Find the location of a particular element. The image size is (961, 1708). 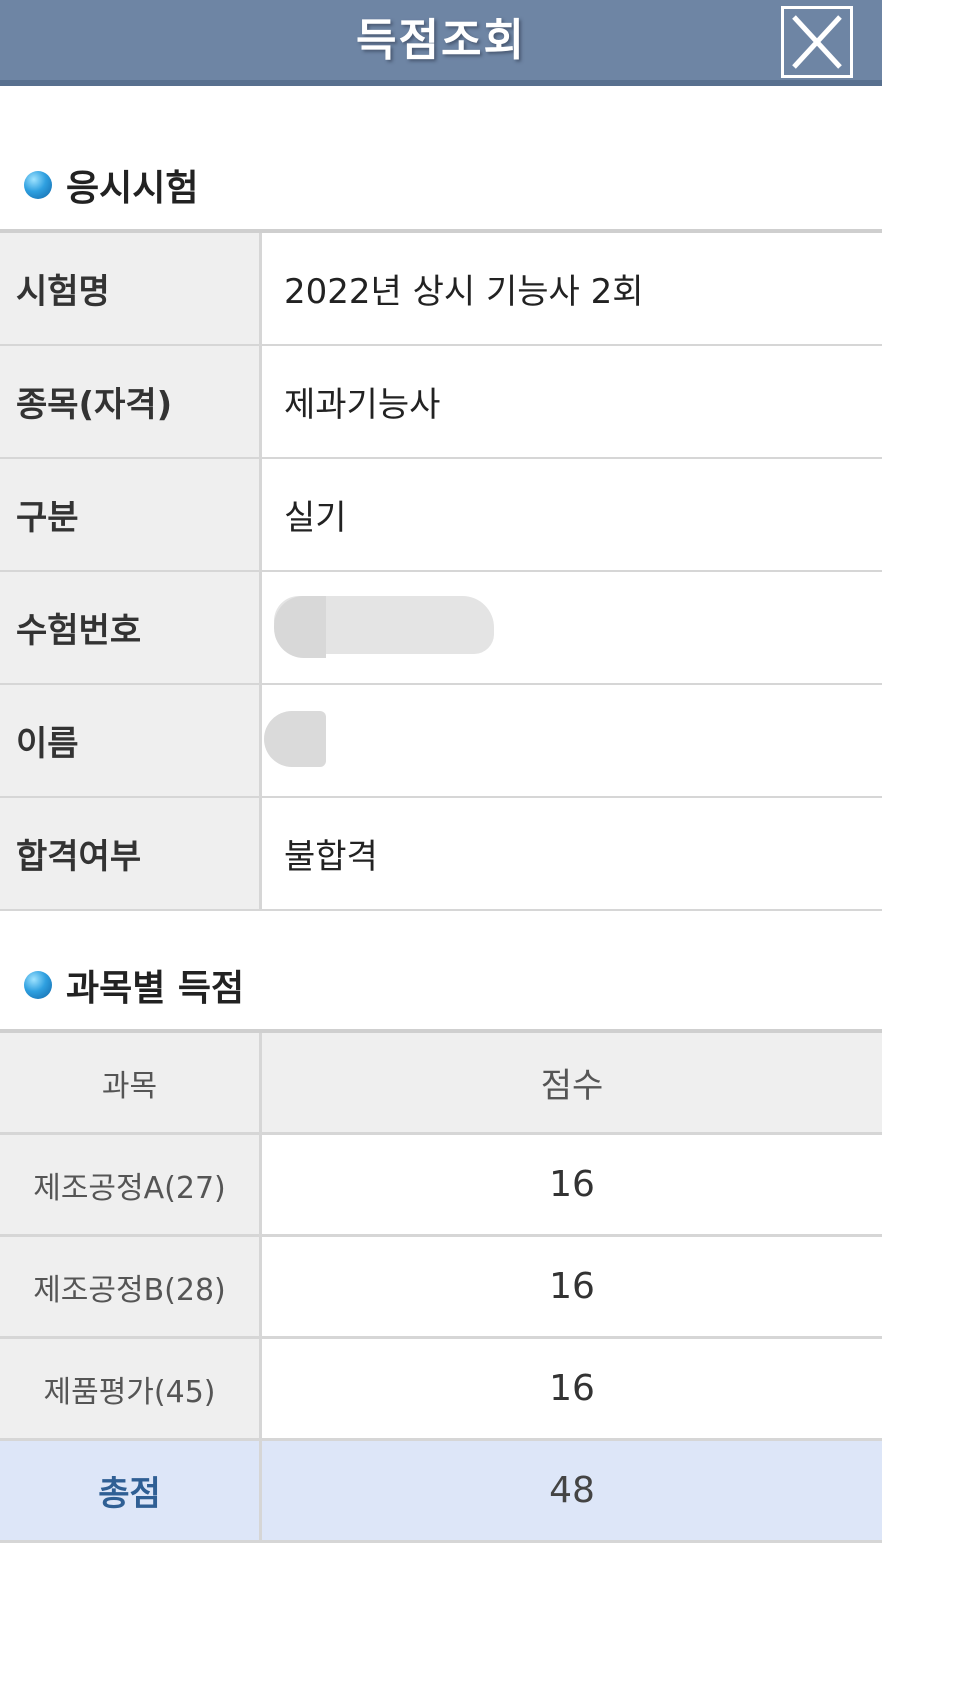

exam-name-value: 2022년 상시 기능사 2회 is located at coordinates (464, 292).